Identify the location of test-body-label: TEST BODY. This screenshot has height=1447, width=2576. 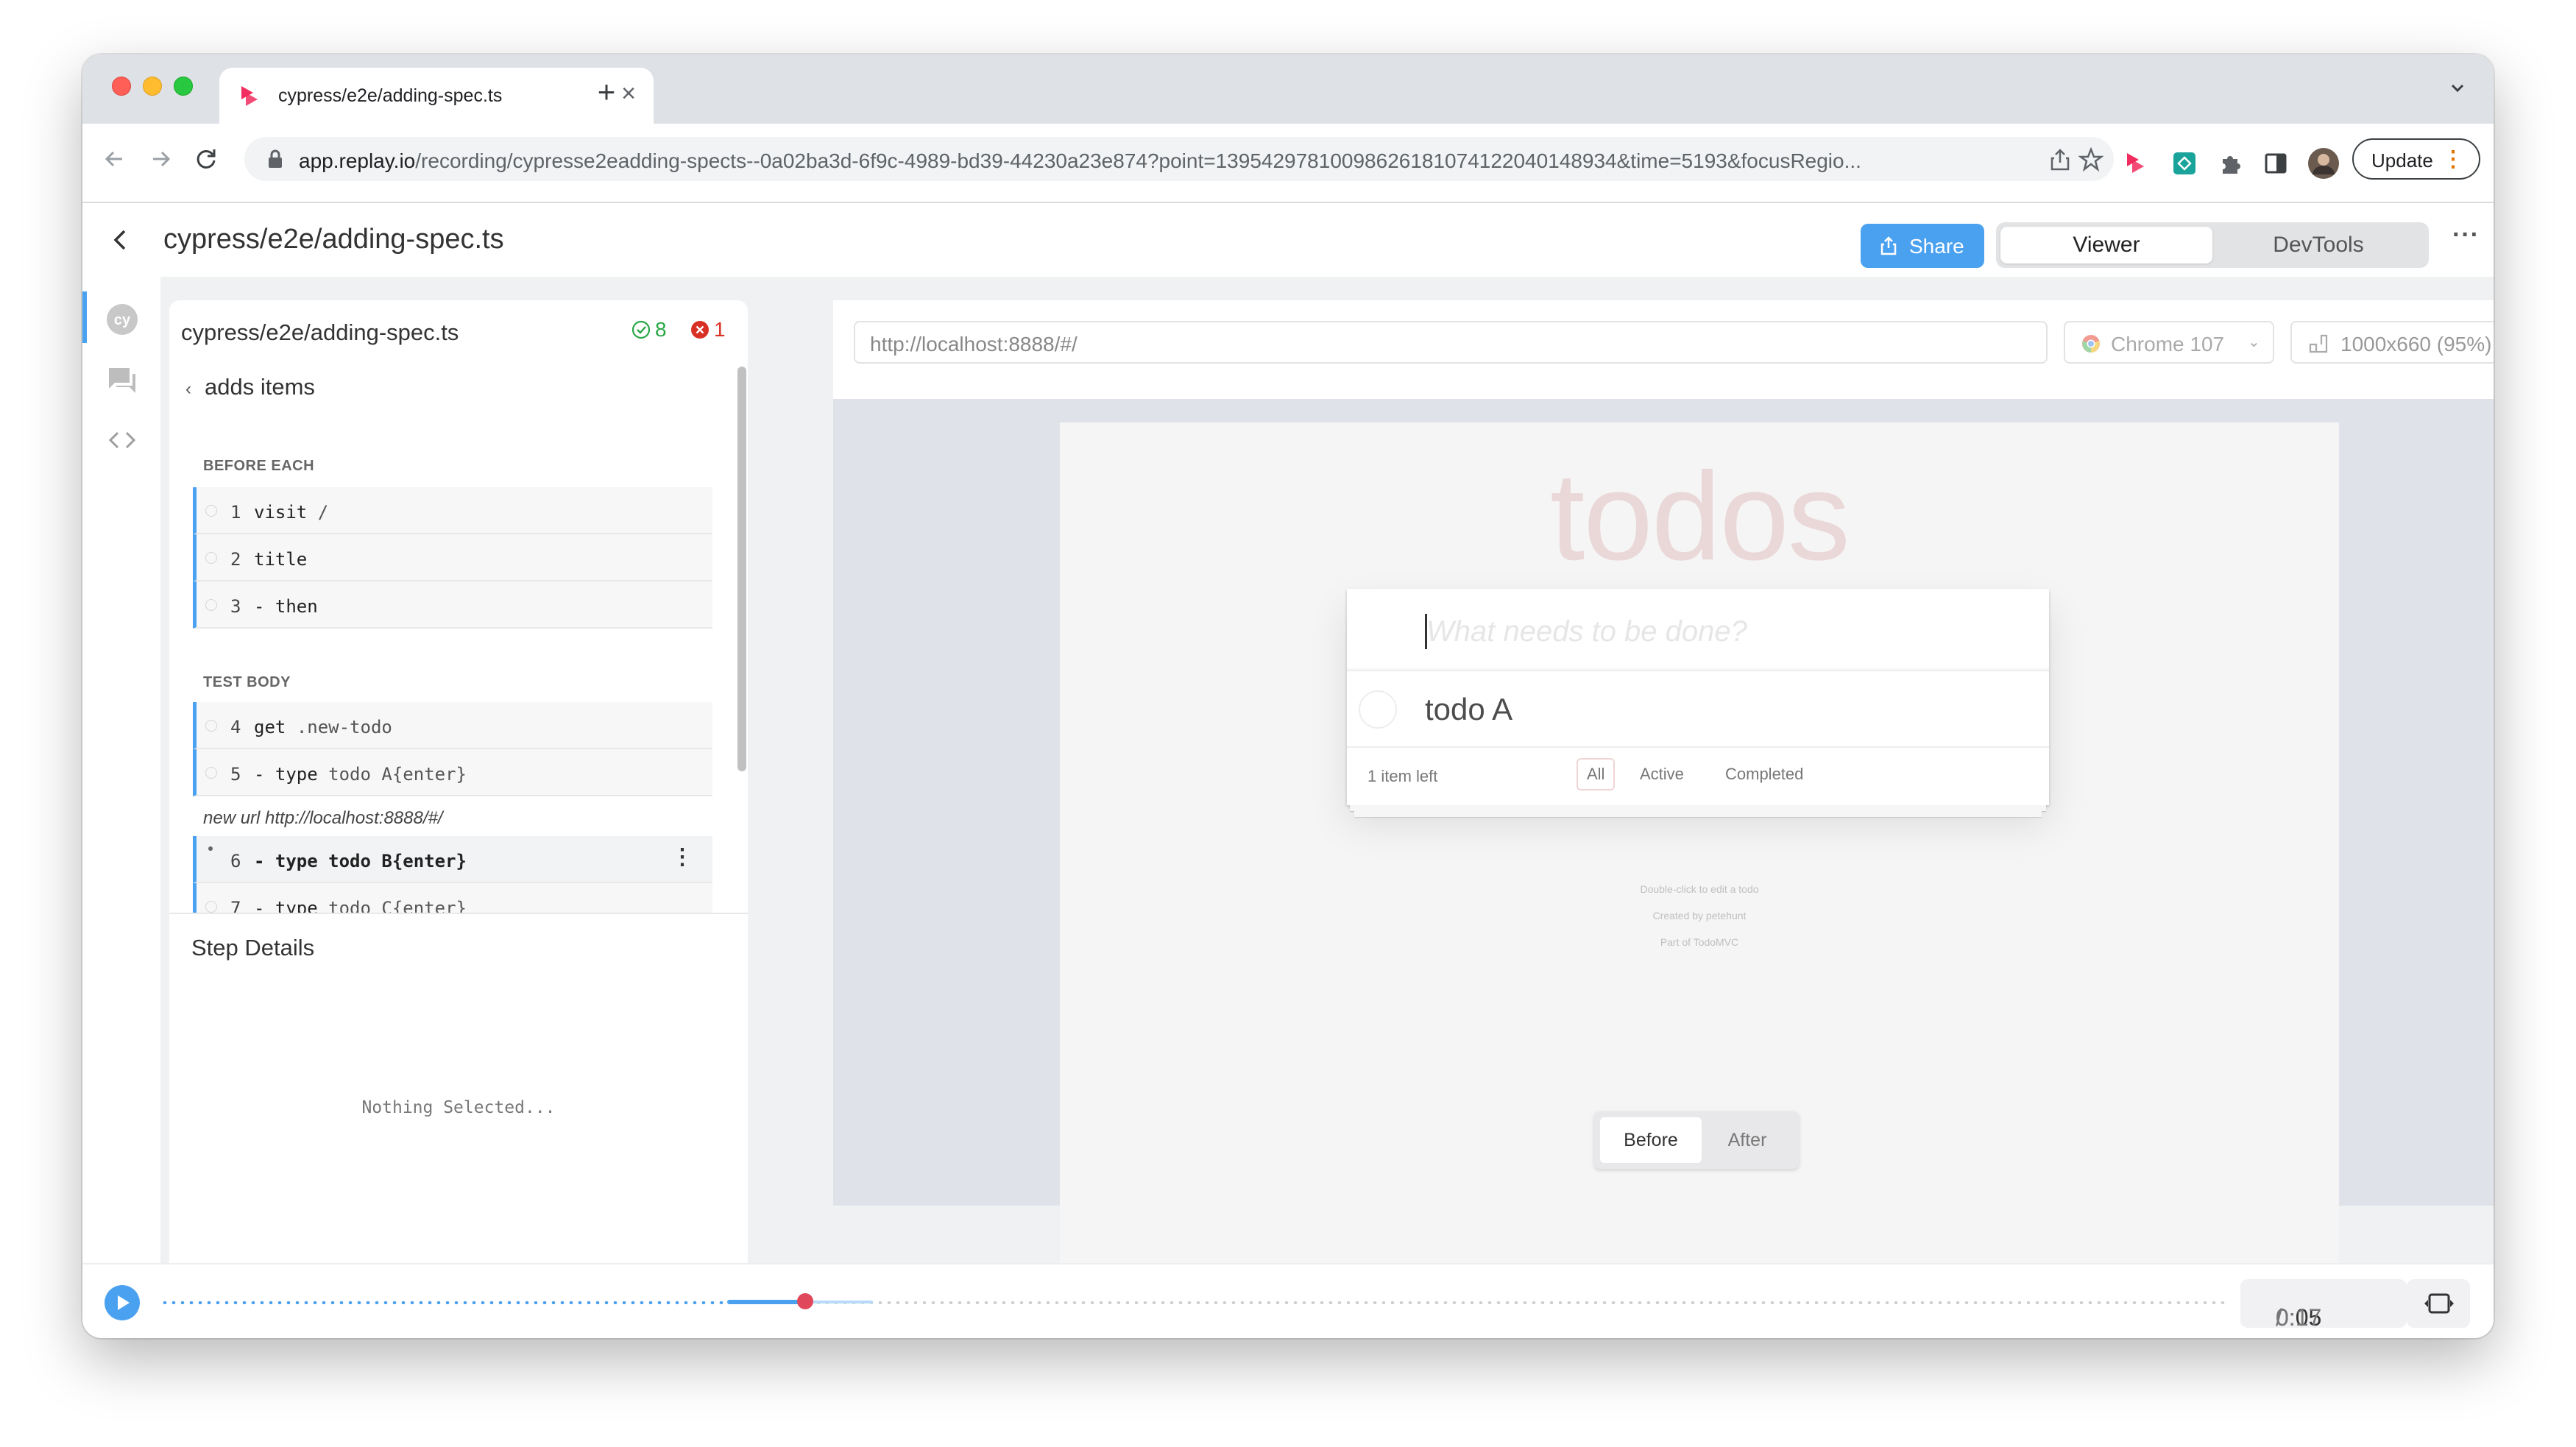
(247, 682).